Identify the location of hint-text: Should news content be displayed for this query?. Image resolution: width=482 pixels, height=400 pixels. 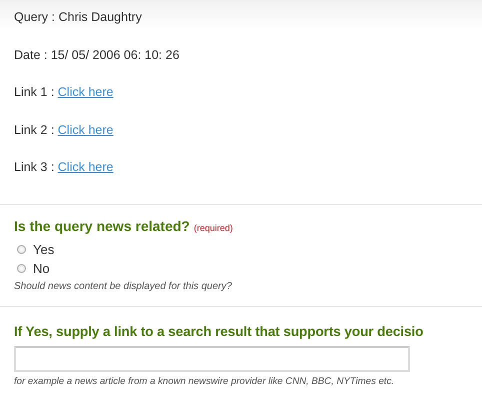
(123, 286).